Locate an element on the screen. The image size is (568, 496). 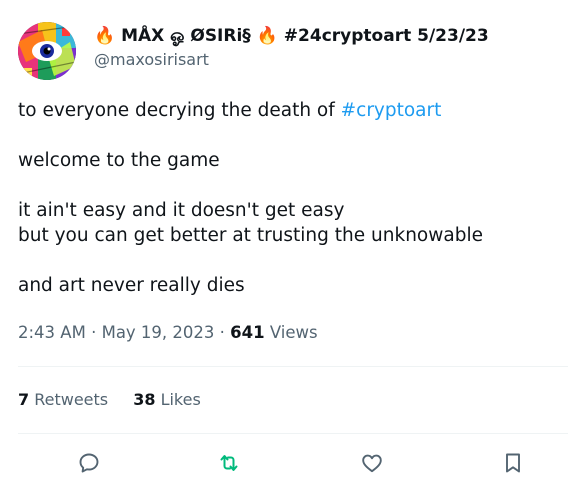
likes-label: Likes is located at coordinates (178, 399).